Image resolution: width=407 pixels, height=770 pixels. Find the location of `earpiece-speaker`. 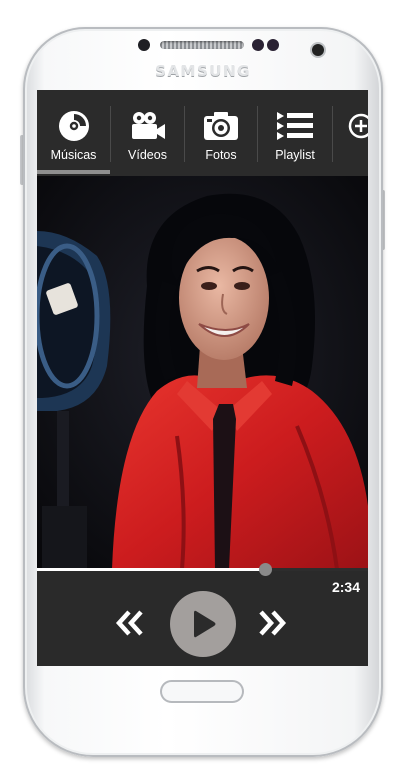

earpiece-speaker is located at coordinates (202, 45).